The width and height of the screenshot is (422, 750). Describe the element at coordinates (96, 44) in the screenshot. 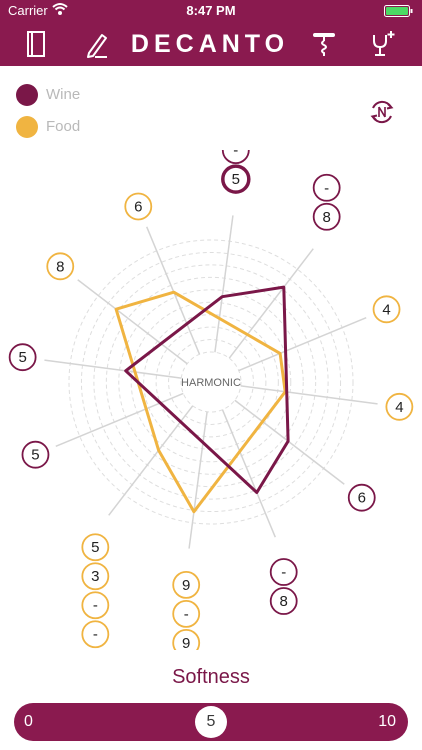

I see `pencil-icon` at that location.